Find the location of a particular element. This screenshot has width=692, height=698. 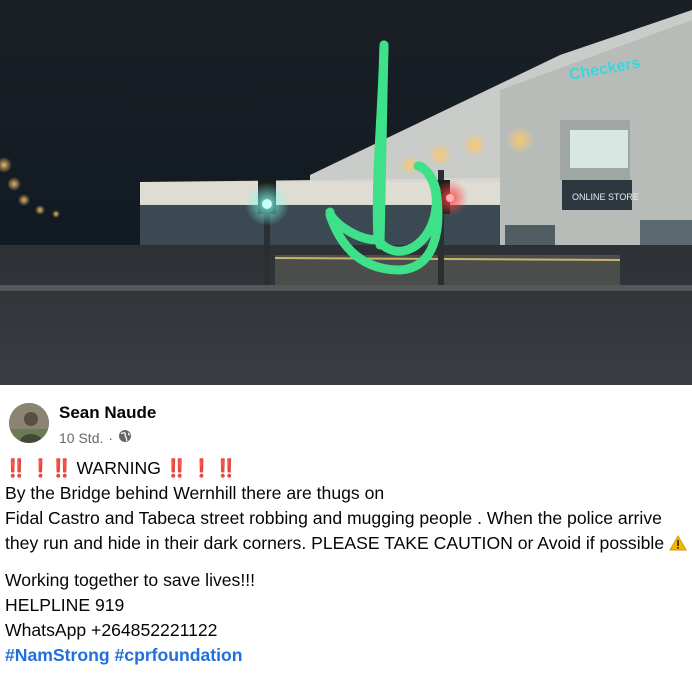

hashtags: #NamStrong #cprfoundation is located at coordinates (346, 655).